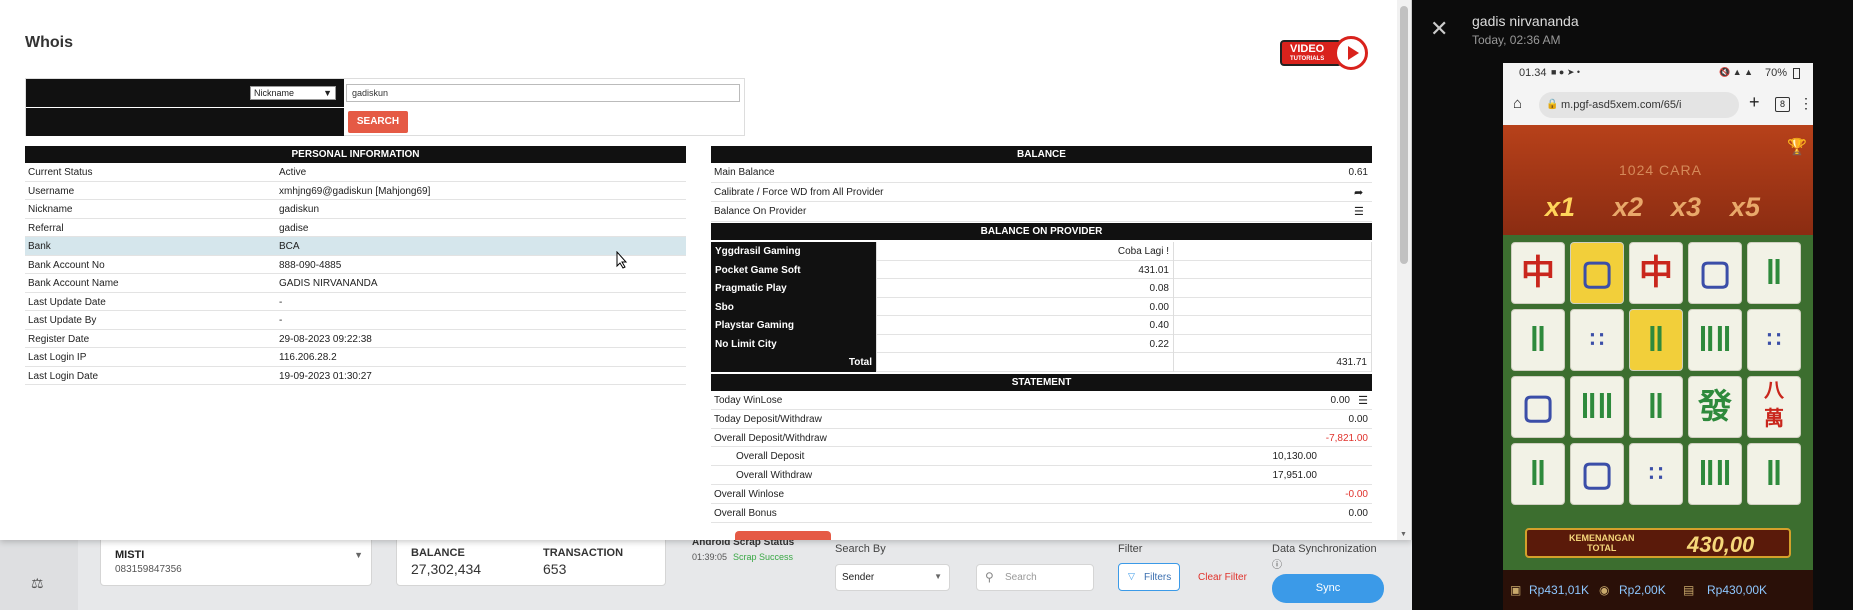 Image resolution: width=1853 pixels, height=610 pixels. I want to click on chevron-down-icon: ▼, so click(327, 93).